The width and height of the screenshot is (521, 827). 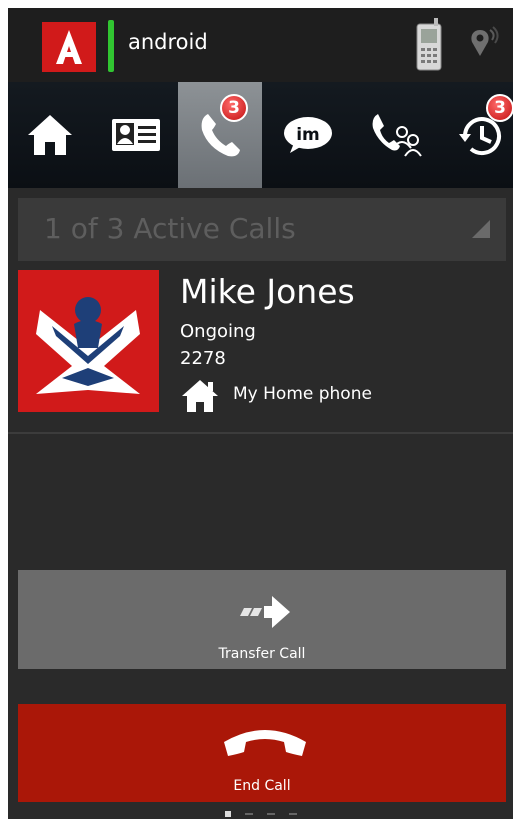 I want to click on home-phone-icon, so click(x=200, y=398).